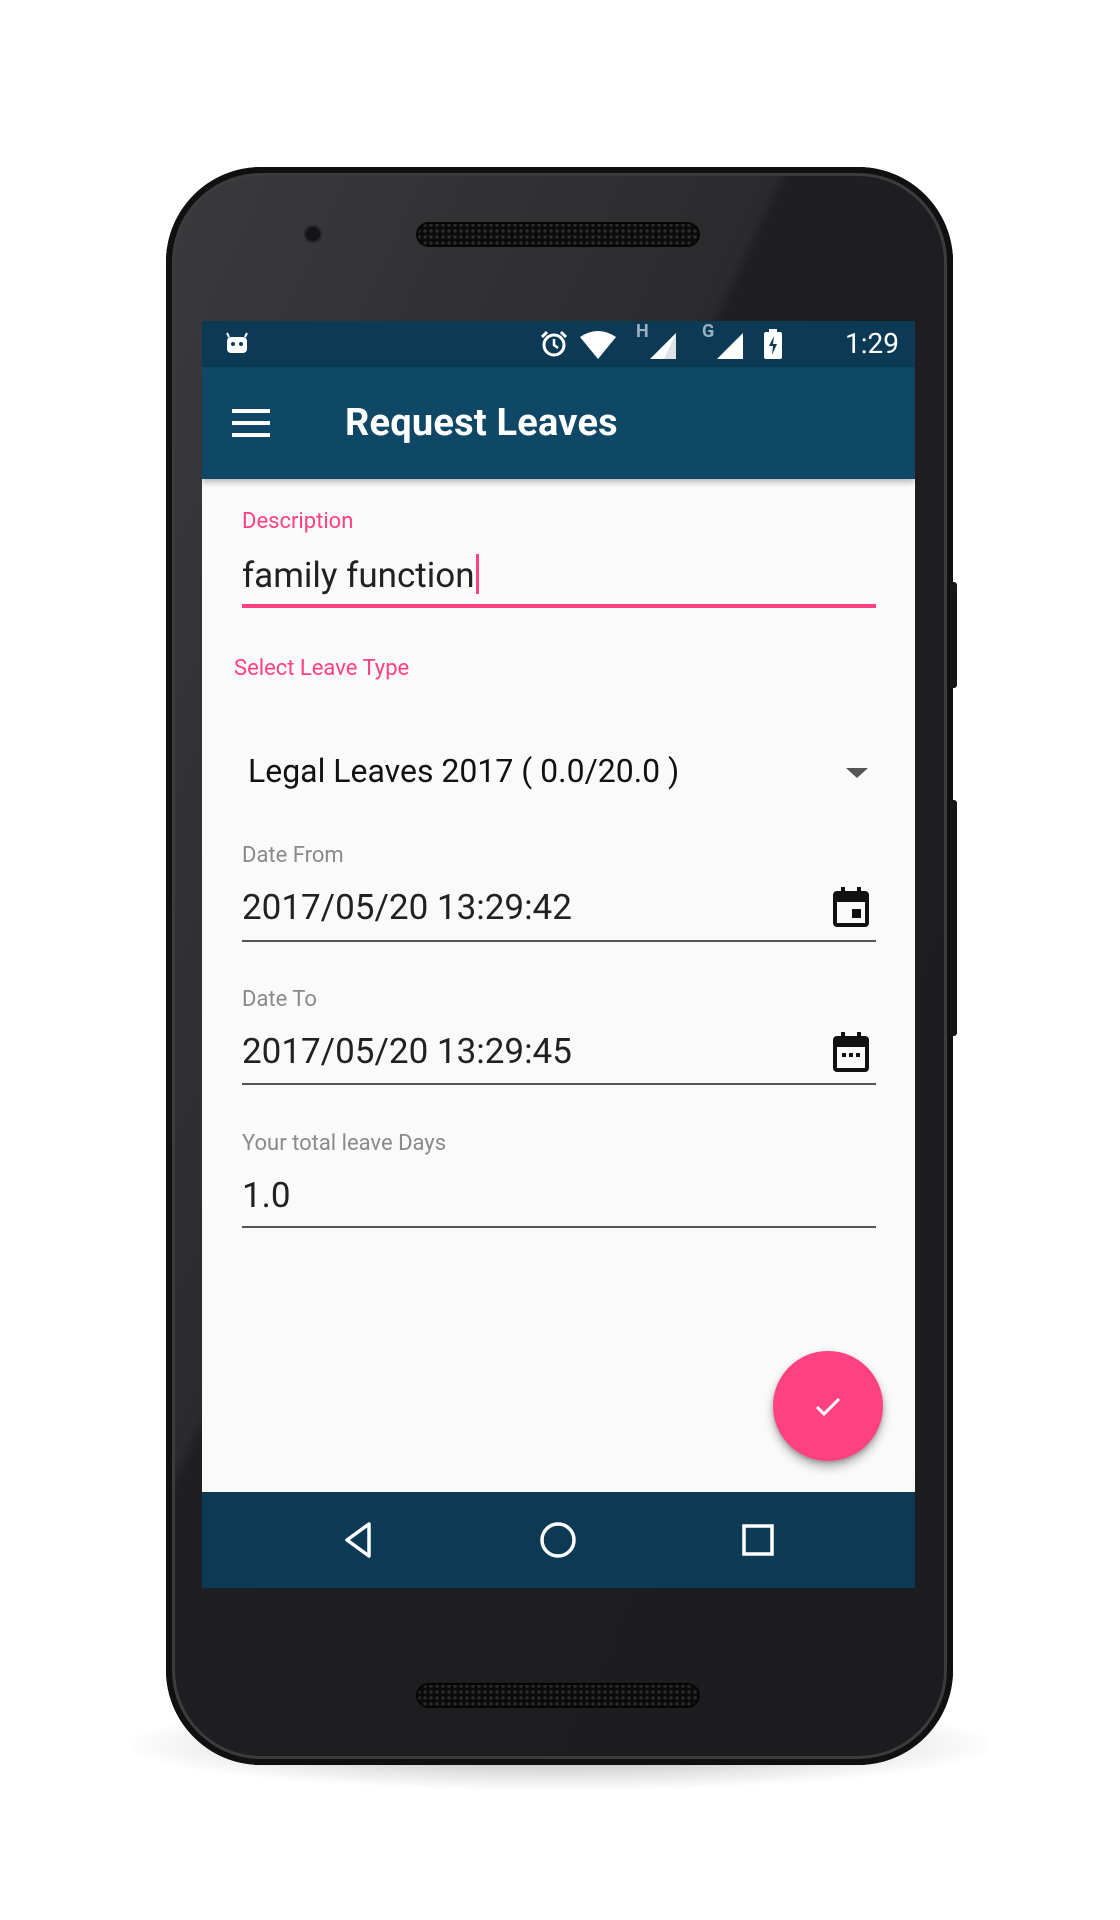  I want to click on status-time: 1:29, so click(872, 343).